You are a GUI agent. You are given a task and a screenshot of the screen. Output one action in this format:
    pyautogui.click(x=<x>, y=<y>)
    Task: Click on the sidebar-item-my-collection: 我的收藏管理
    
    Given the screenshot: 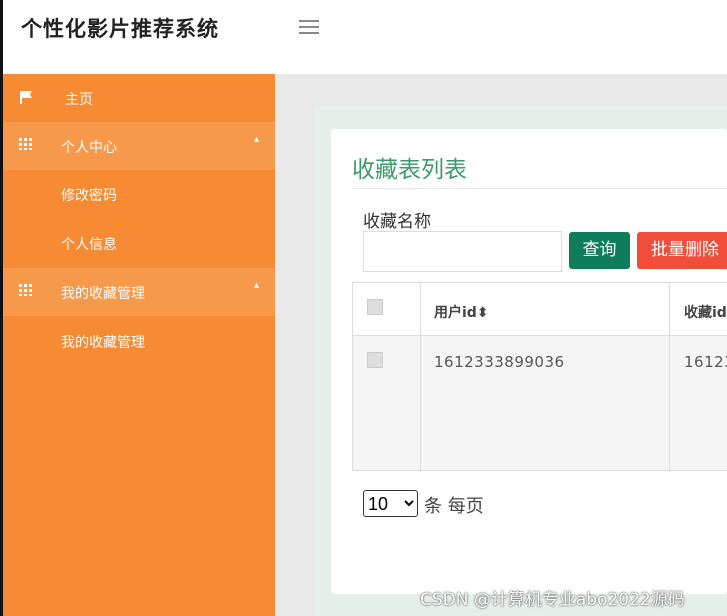 What is the action you would take?
    pyautogui.click(x=139, y=341)
    